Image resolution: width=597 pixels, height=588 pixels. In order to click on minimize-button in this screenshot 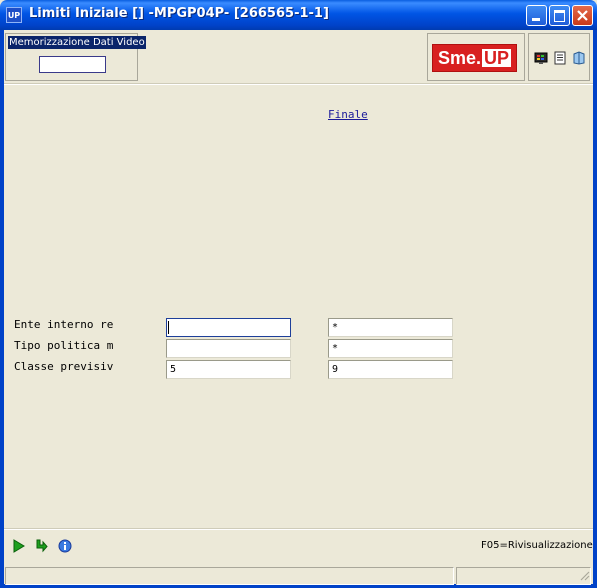, I will do `click(536, 15)`.